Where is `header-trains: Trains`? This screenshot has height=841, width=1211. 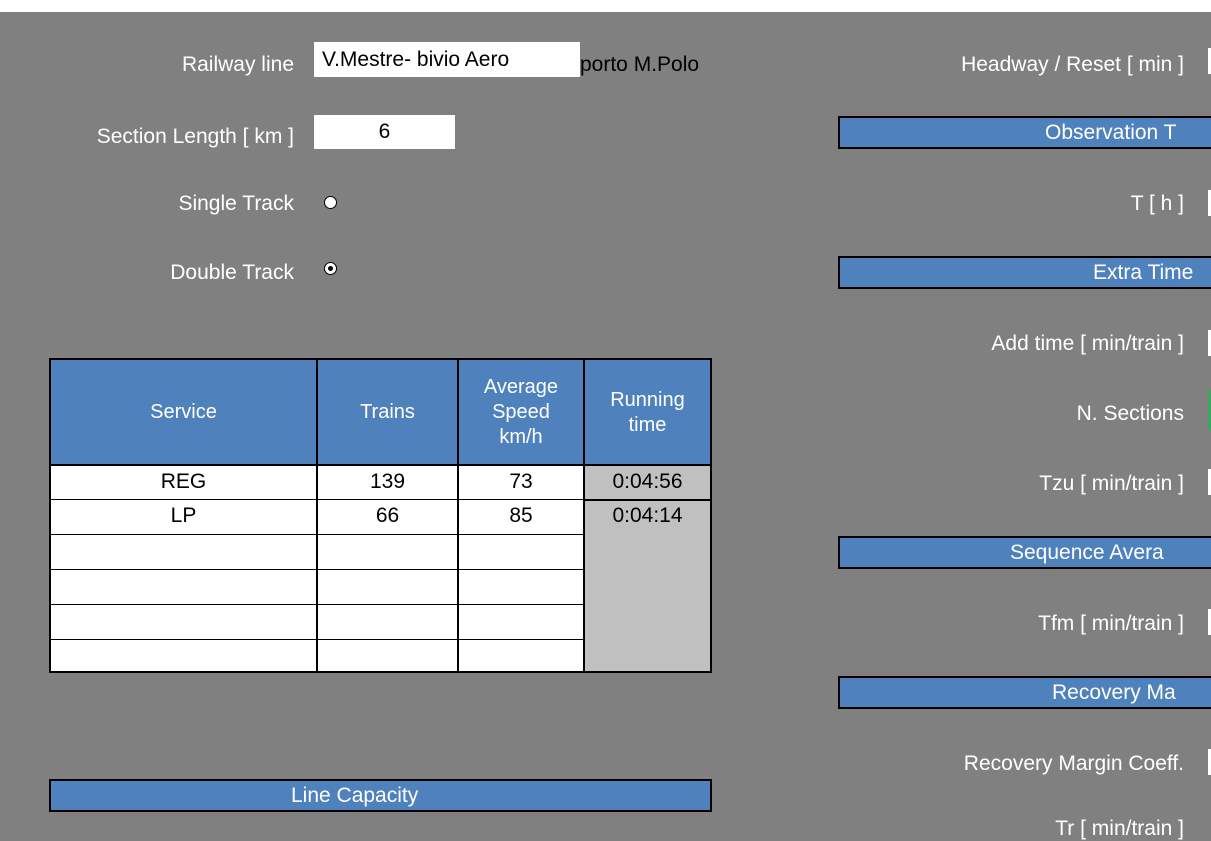 header-trains: Trains is located at coordinates (387, 412).